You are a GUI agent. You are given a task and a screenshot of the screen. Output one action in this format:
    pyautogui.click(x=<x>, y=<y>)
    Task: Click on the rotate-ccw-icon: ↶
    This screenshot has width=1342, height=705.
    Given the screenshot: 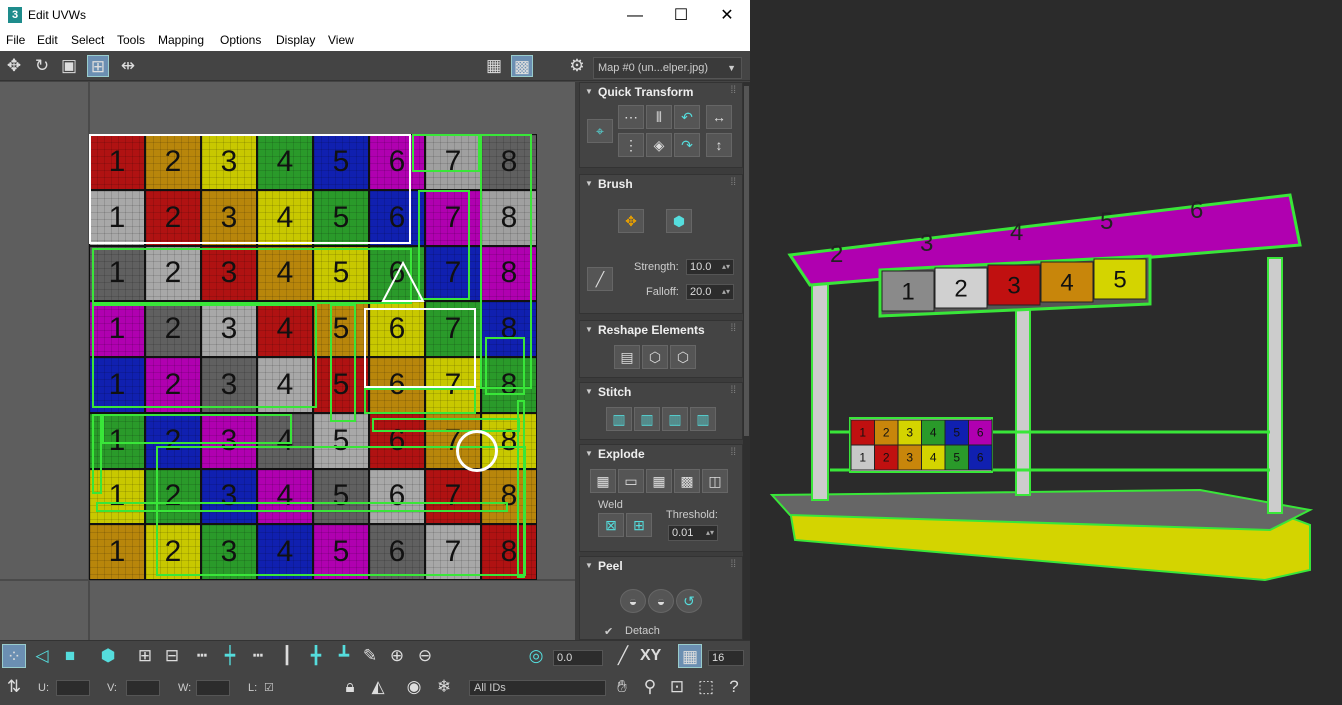 What is the action you would take?
    pyautogui.click(x=687, y=117)
    